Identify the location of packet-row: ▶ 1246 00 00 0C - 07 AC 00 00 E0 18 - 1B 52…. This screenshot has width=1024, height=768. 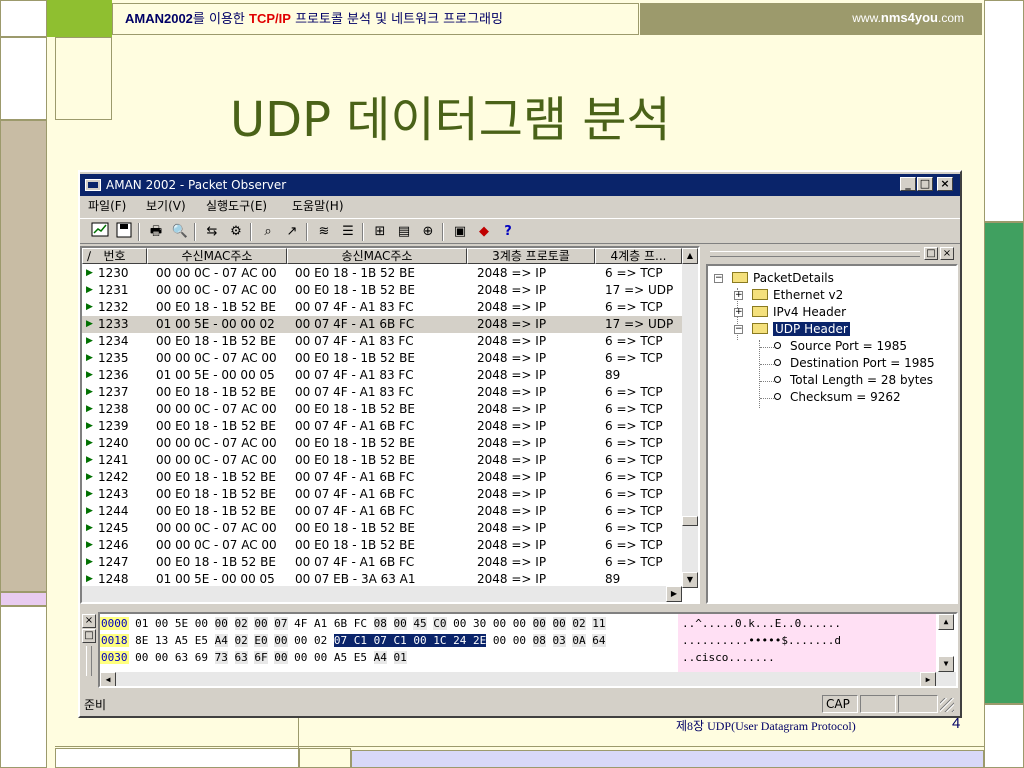
(382, 545).